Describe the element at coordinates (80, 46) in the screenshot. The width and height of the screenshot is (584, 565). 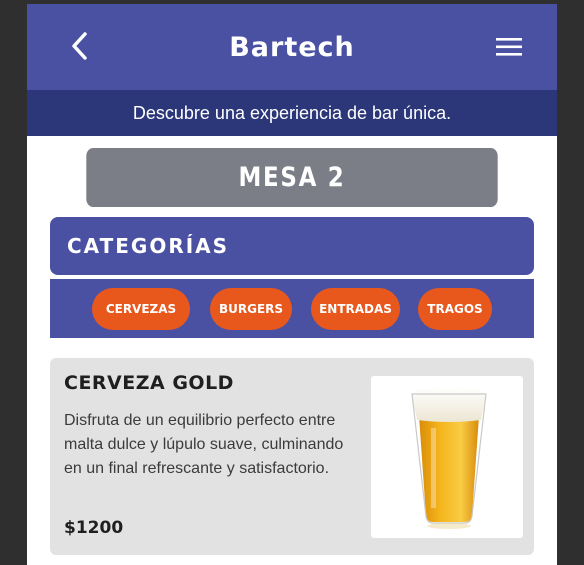
I see `chevron-left-icon` at that location.